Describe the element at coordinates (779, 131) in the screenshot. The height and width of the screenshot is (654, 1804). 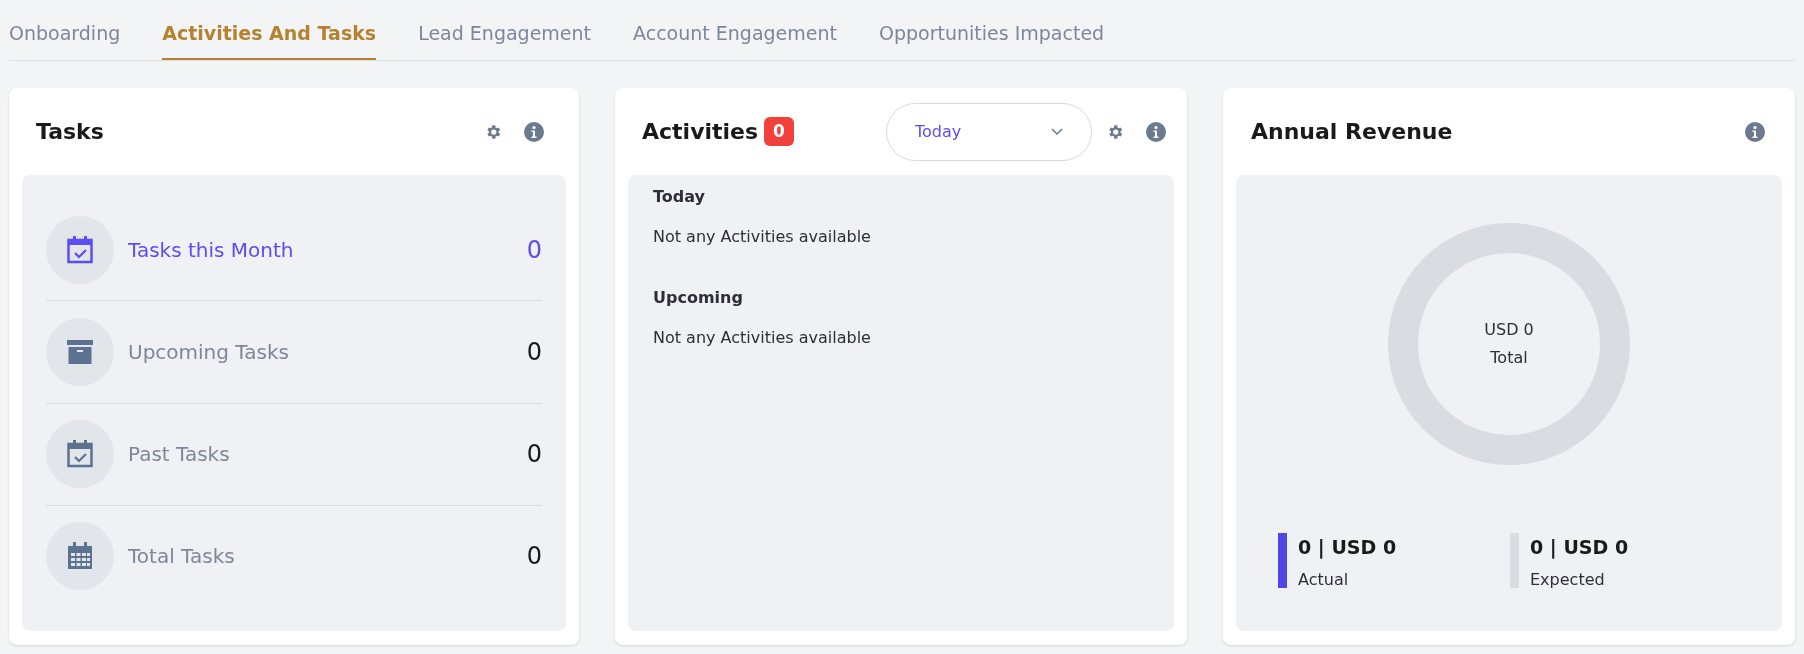
I see `count-badge: 0` at that location.